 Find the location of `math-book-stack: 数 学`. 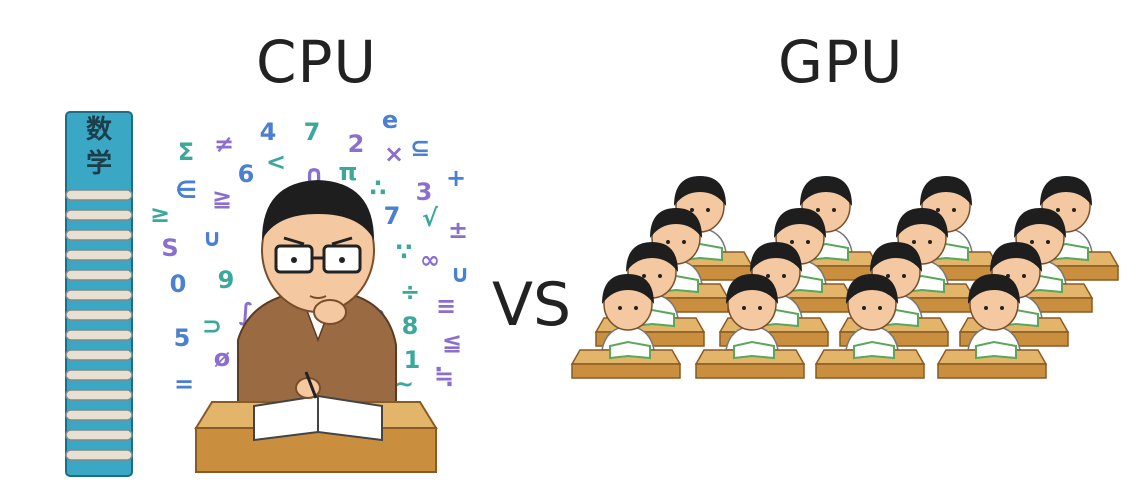

math-book-stack: 数 学 is located at coordinates (99, 294).